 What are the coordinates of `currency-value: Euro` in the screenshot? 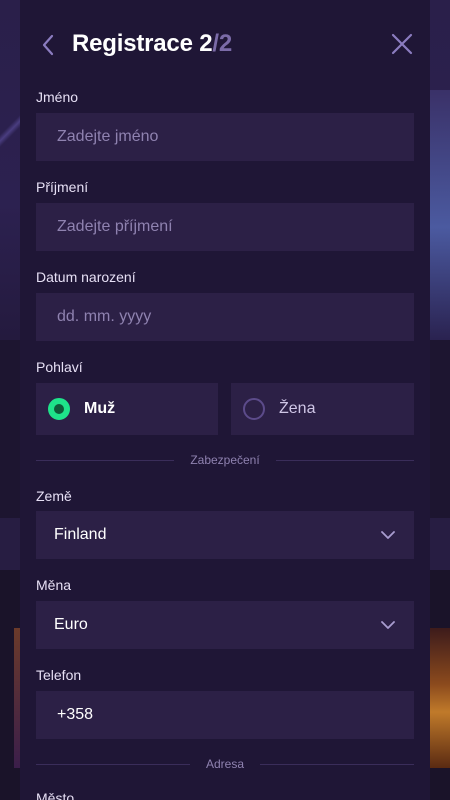 It's located at (71, 624).